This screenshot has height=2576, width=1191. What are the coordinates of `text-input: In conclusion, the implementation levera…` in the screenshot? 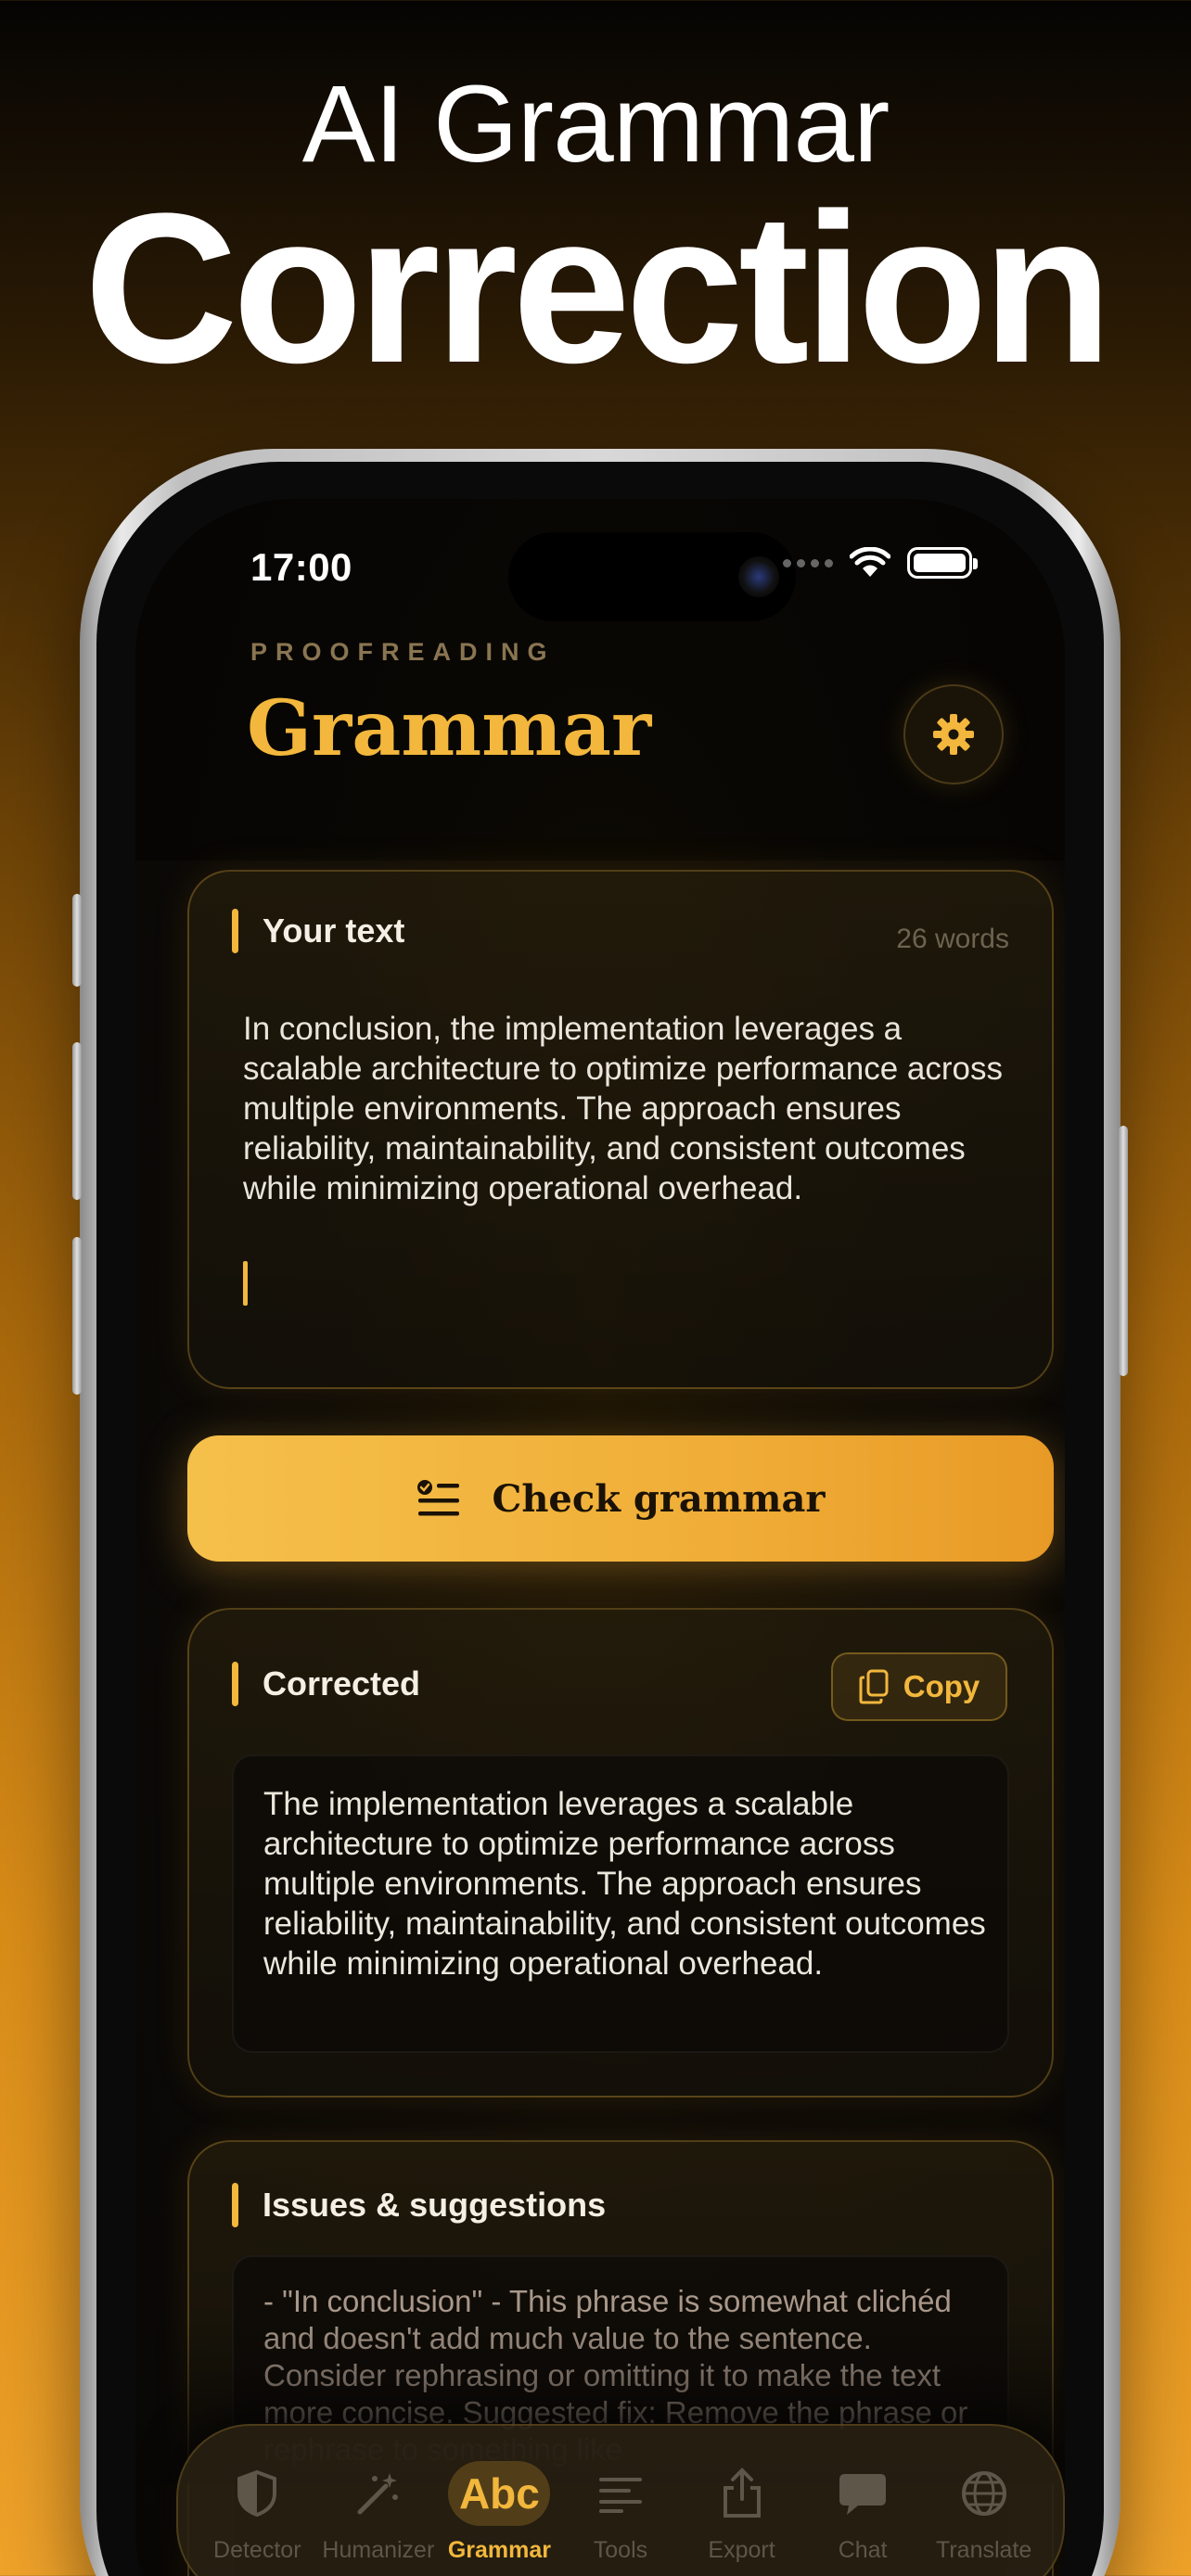 It's located at (628, 1109).